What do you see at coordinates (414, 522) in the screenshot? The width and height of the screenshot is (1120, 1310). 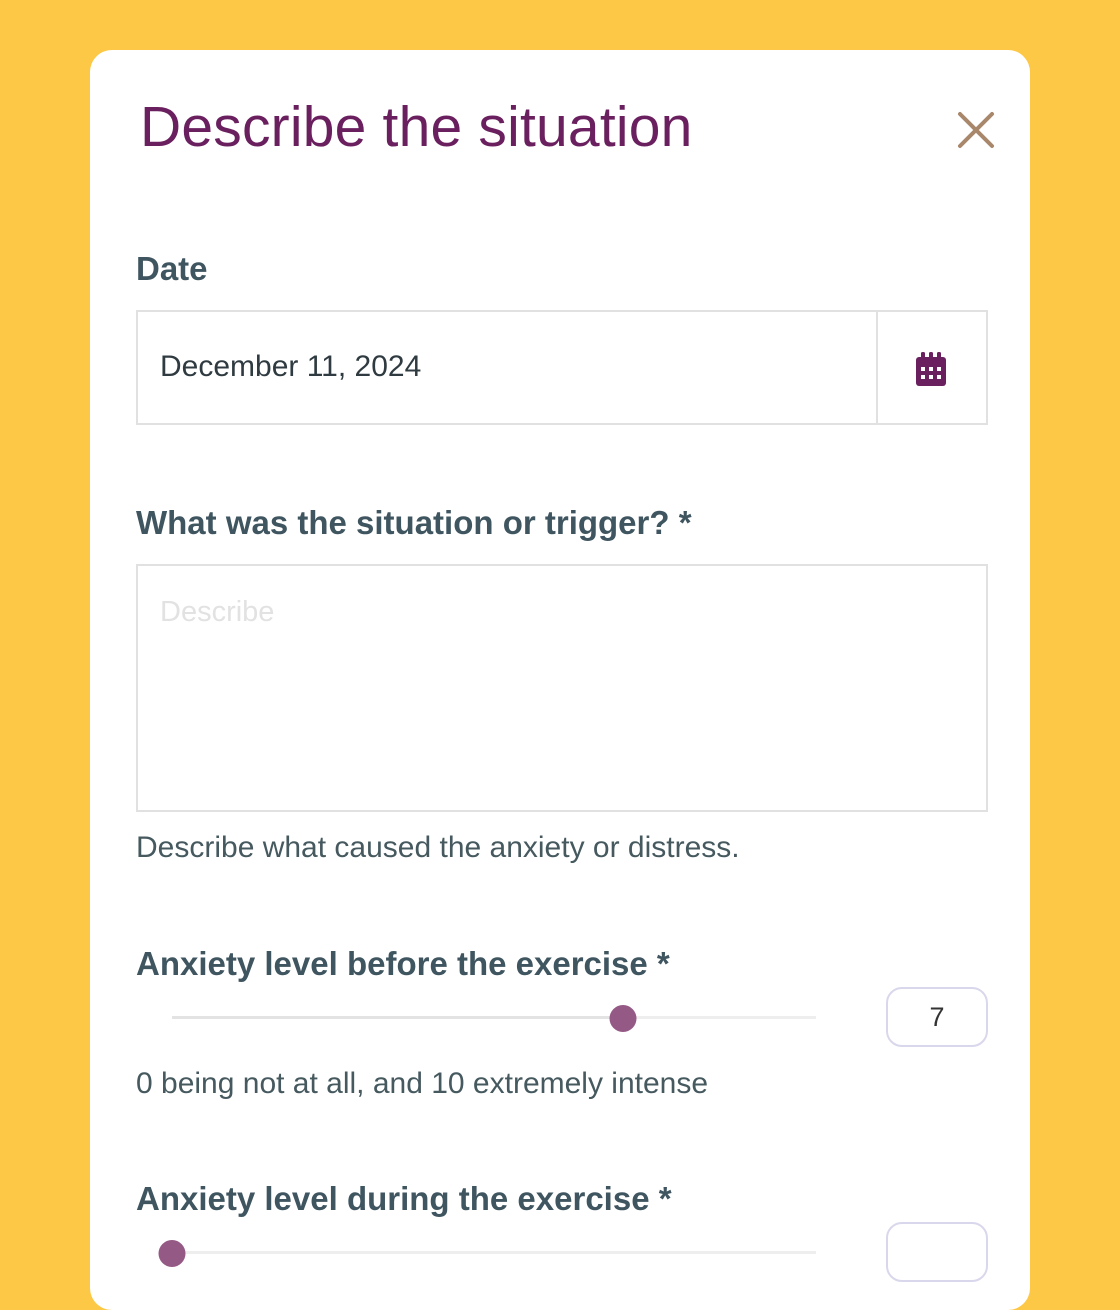 I see `situation-label: What was the situation or trigger? *` at bounding box center [414, 522].